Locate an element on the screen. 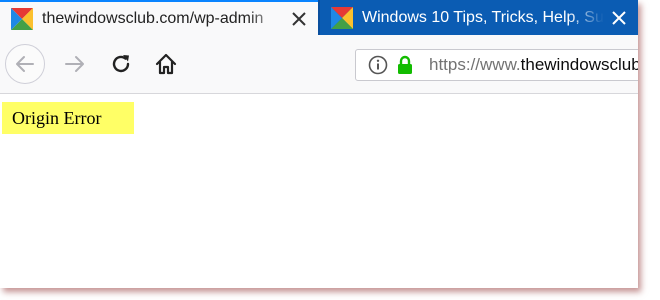  reload-icon is located at coordinates (121, 64).